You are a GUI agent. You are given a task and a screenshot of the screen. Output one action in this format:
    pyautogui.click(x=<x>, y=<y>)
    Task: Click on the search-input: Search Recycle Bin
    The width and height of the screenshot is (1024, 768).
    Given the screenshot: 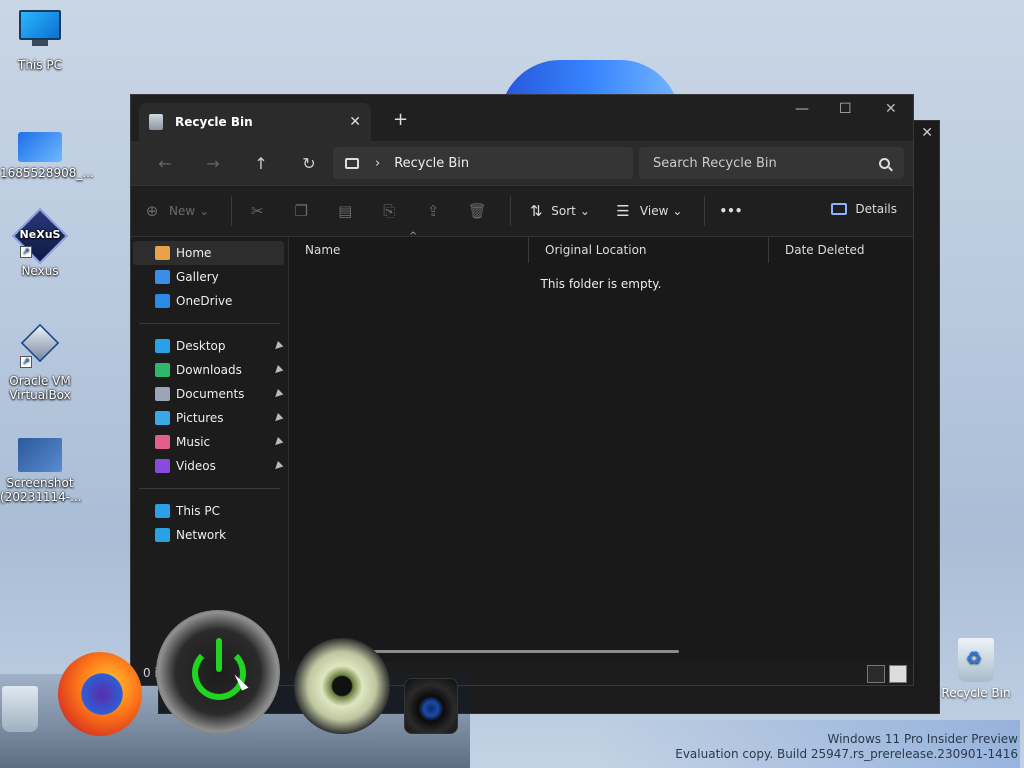 What is the action you would take?
    pyautogui.click(x=771, y=163)
    